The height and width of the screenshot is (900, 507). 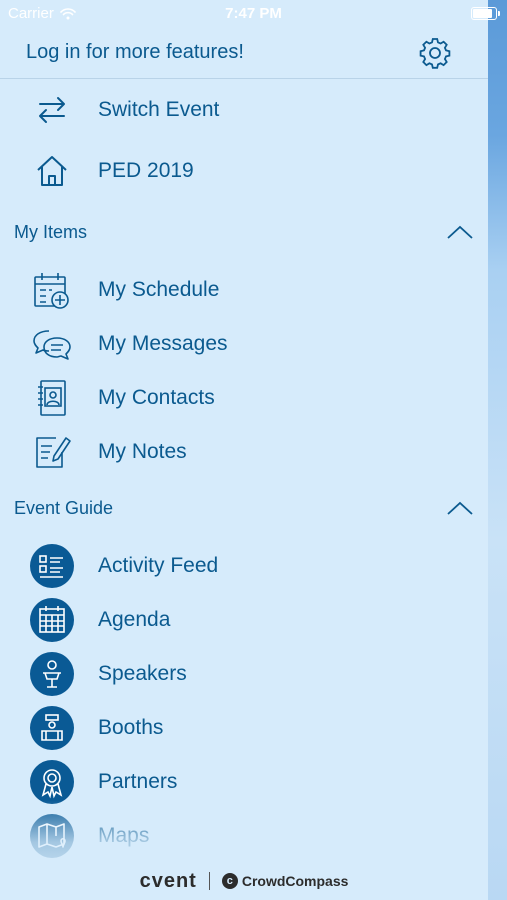 I want to click on agenda-calendar-icon, so click(x=52, y=620).